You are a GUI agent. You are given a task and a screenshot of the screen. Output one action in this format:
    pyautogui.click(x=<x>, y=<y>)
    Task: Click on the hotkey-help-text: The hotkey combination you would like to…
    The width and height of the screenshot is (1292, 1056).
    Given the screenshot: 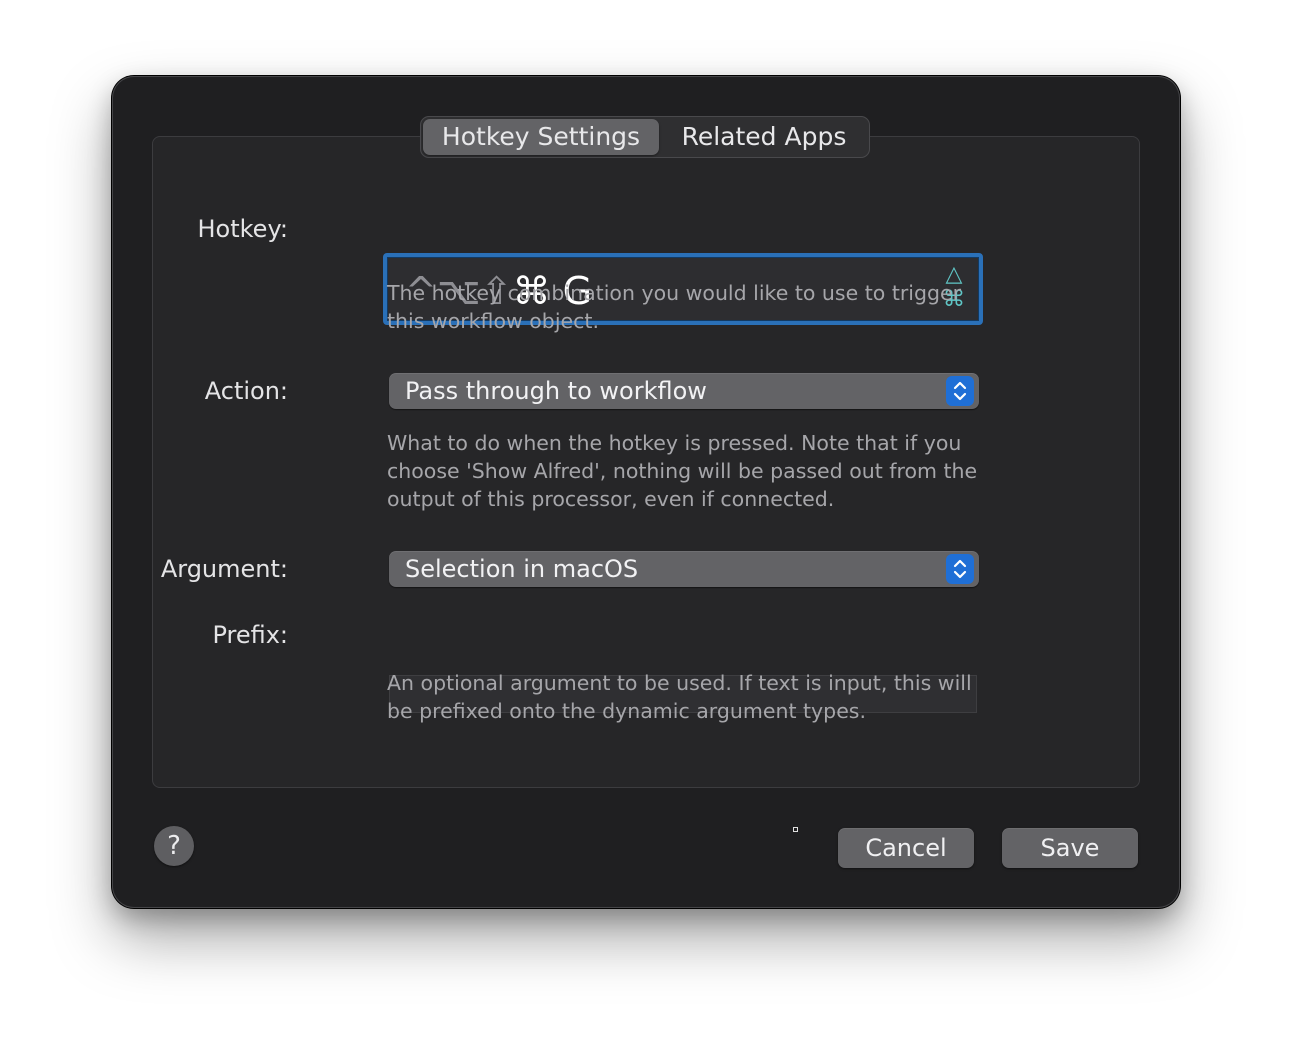 What is the action you would take?
    pyautogui.click(x=674, y=307)
    